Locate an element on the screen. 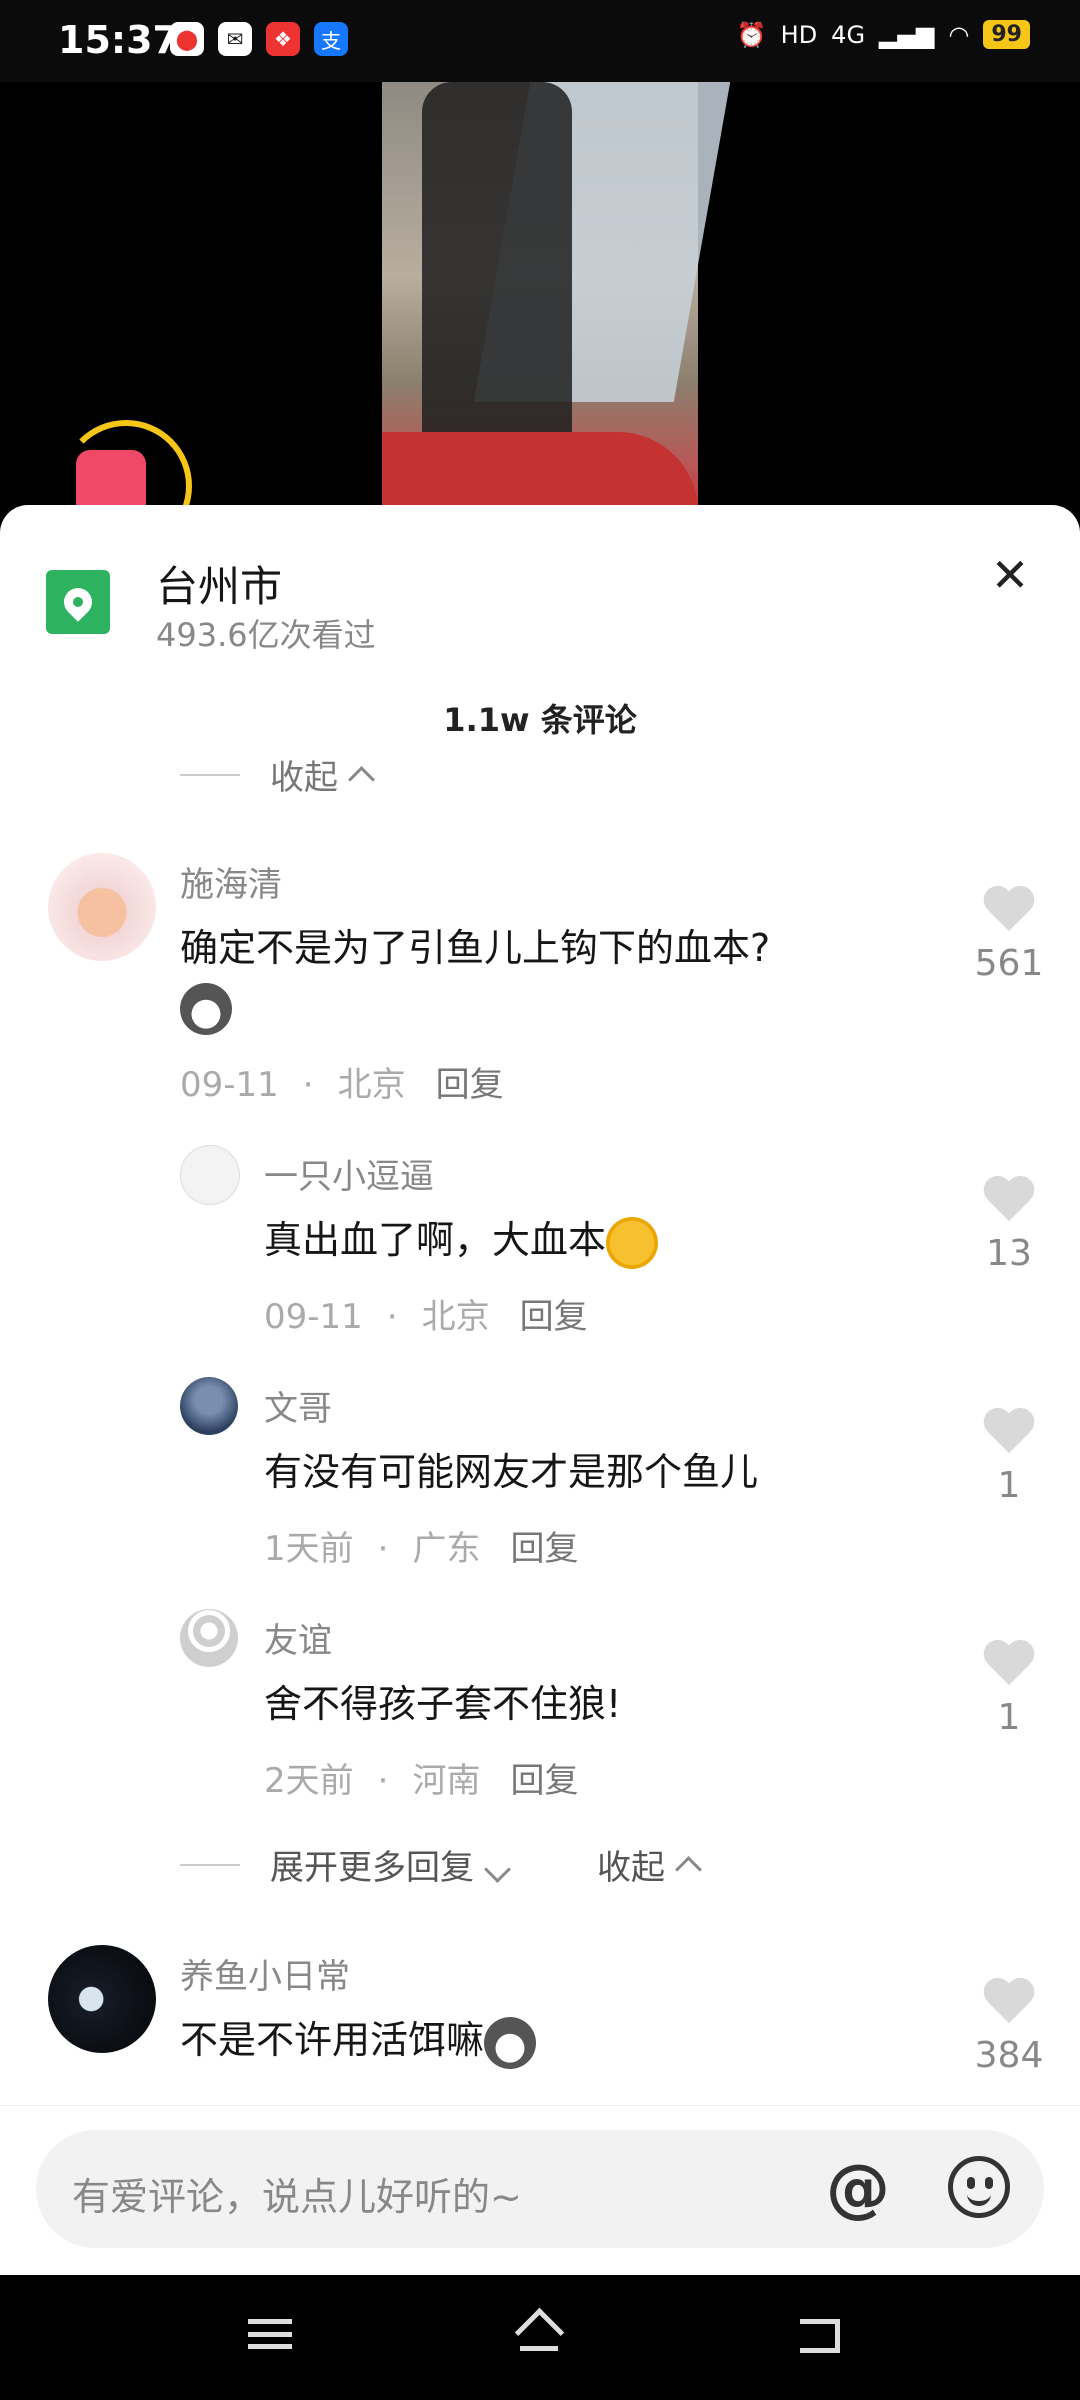  comment-date: 2天前 is located at coordinates (309, 1781).